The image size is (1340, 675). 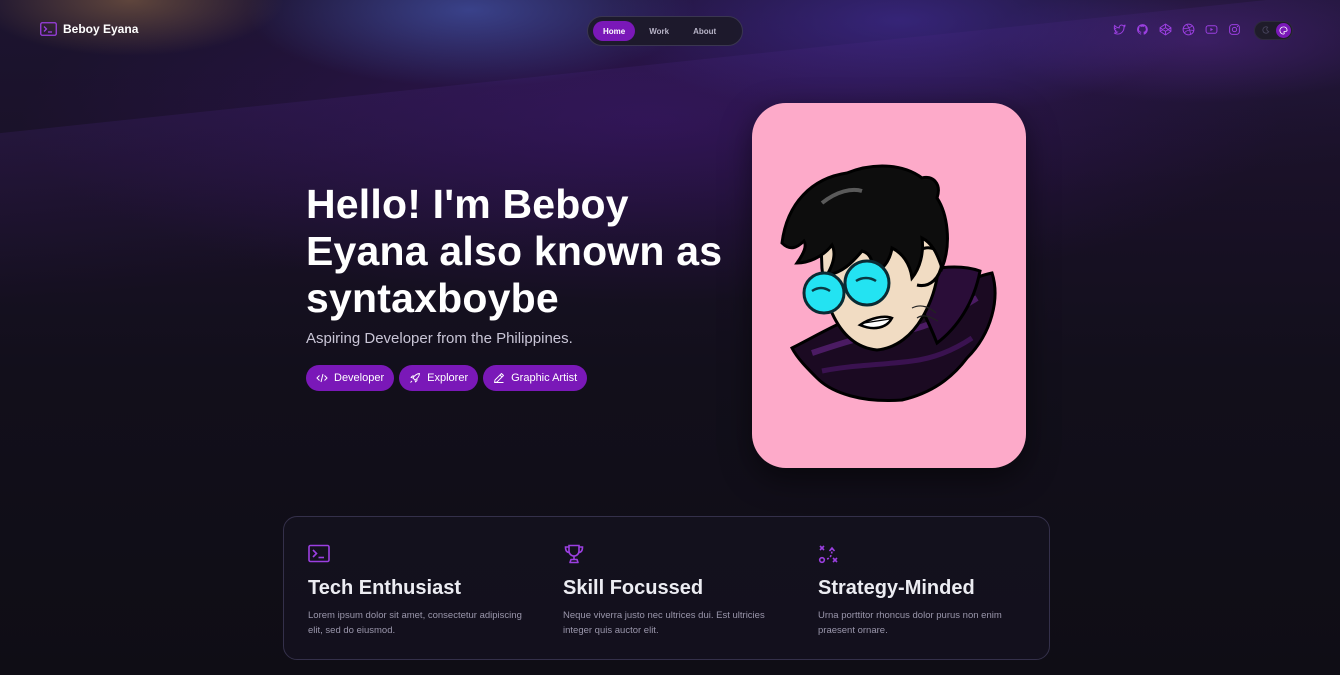 What do you see at coordinates (1142, 29) in the screenshot?
I see `github-icon` at bounding box center [1142, 29].